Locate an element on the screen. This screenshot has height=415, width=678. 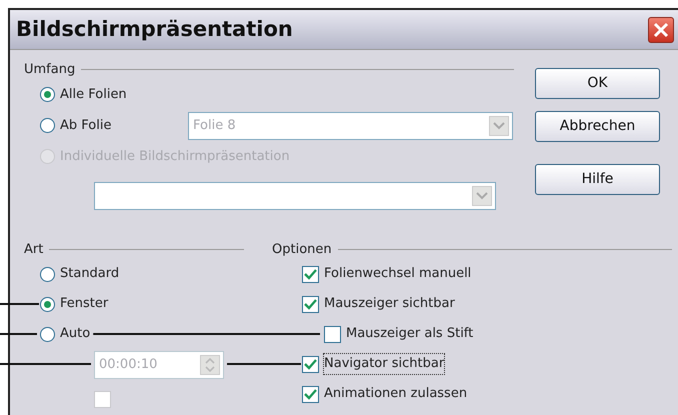
checkbox-label: Navigator sichtbar is located at coordinates (384, 364).